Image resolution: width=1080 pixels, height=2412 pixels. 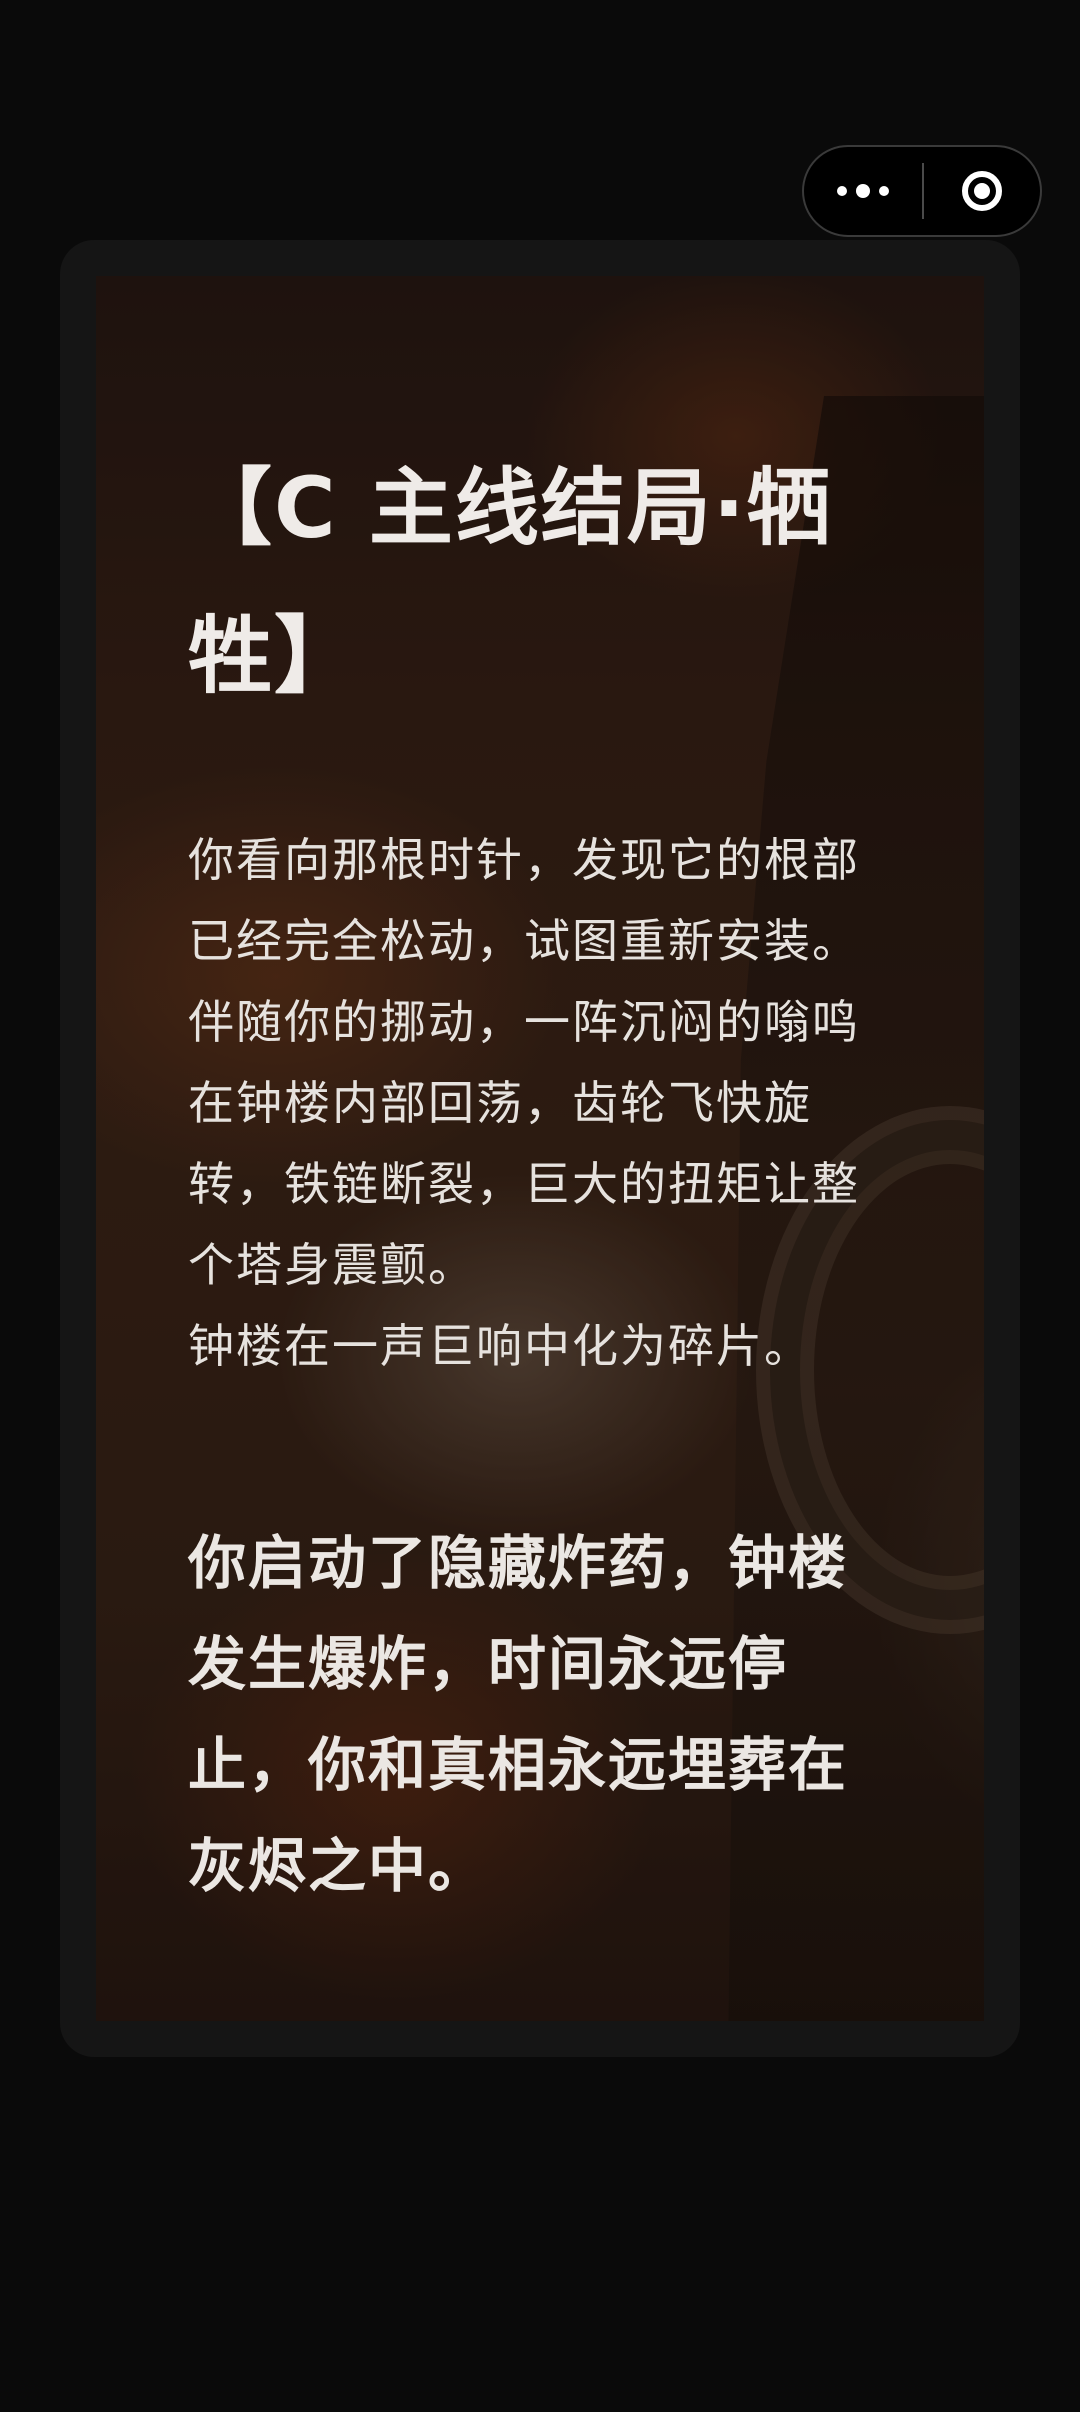 I want to click on mini-program-capsule, so click(x=922, y=191).